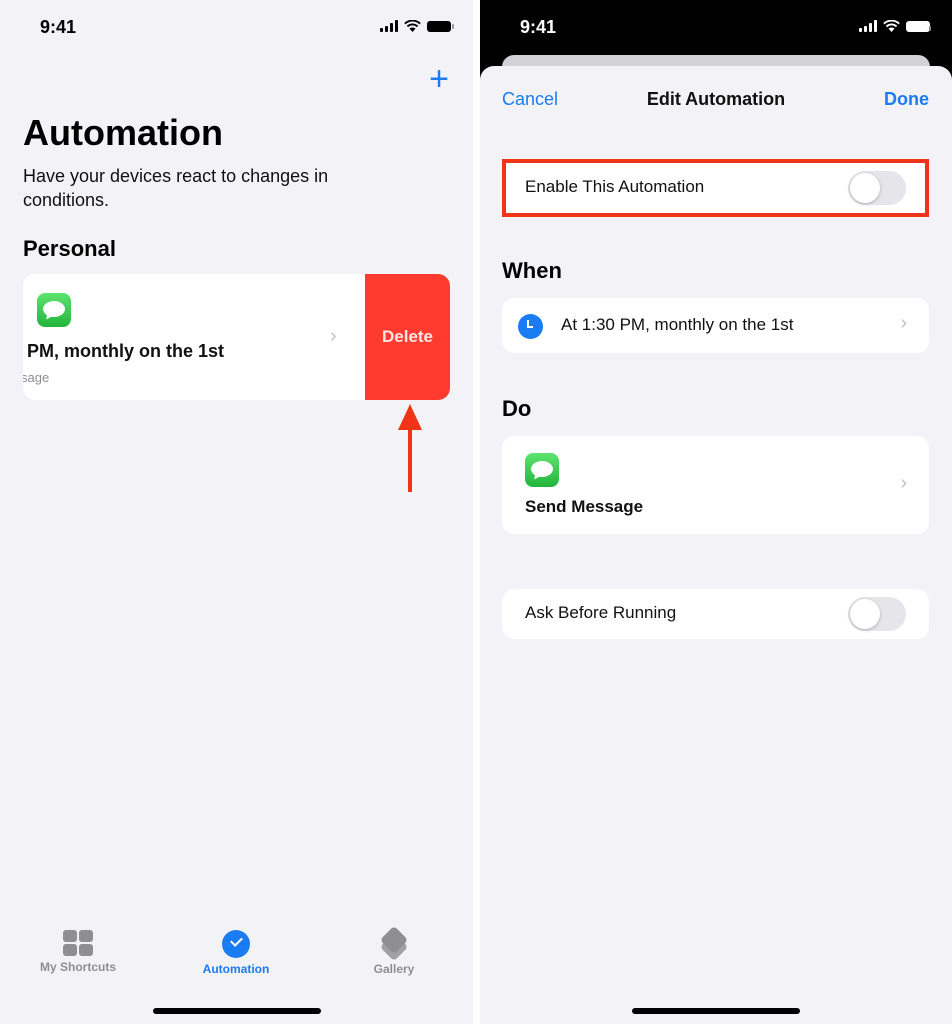 The height and width of the screenshot is (1024, 952). What do you see at coordinates (126, 351) in the screenshot?
I see `automation-trigger-text: PM, monthly on the 1st` at bounding box center [126, 351].